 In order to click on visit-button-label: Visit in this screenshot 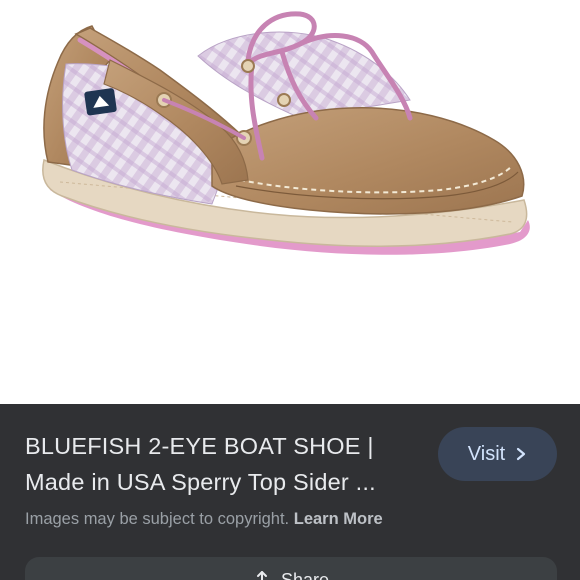, I will do `click(486, 453)`.